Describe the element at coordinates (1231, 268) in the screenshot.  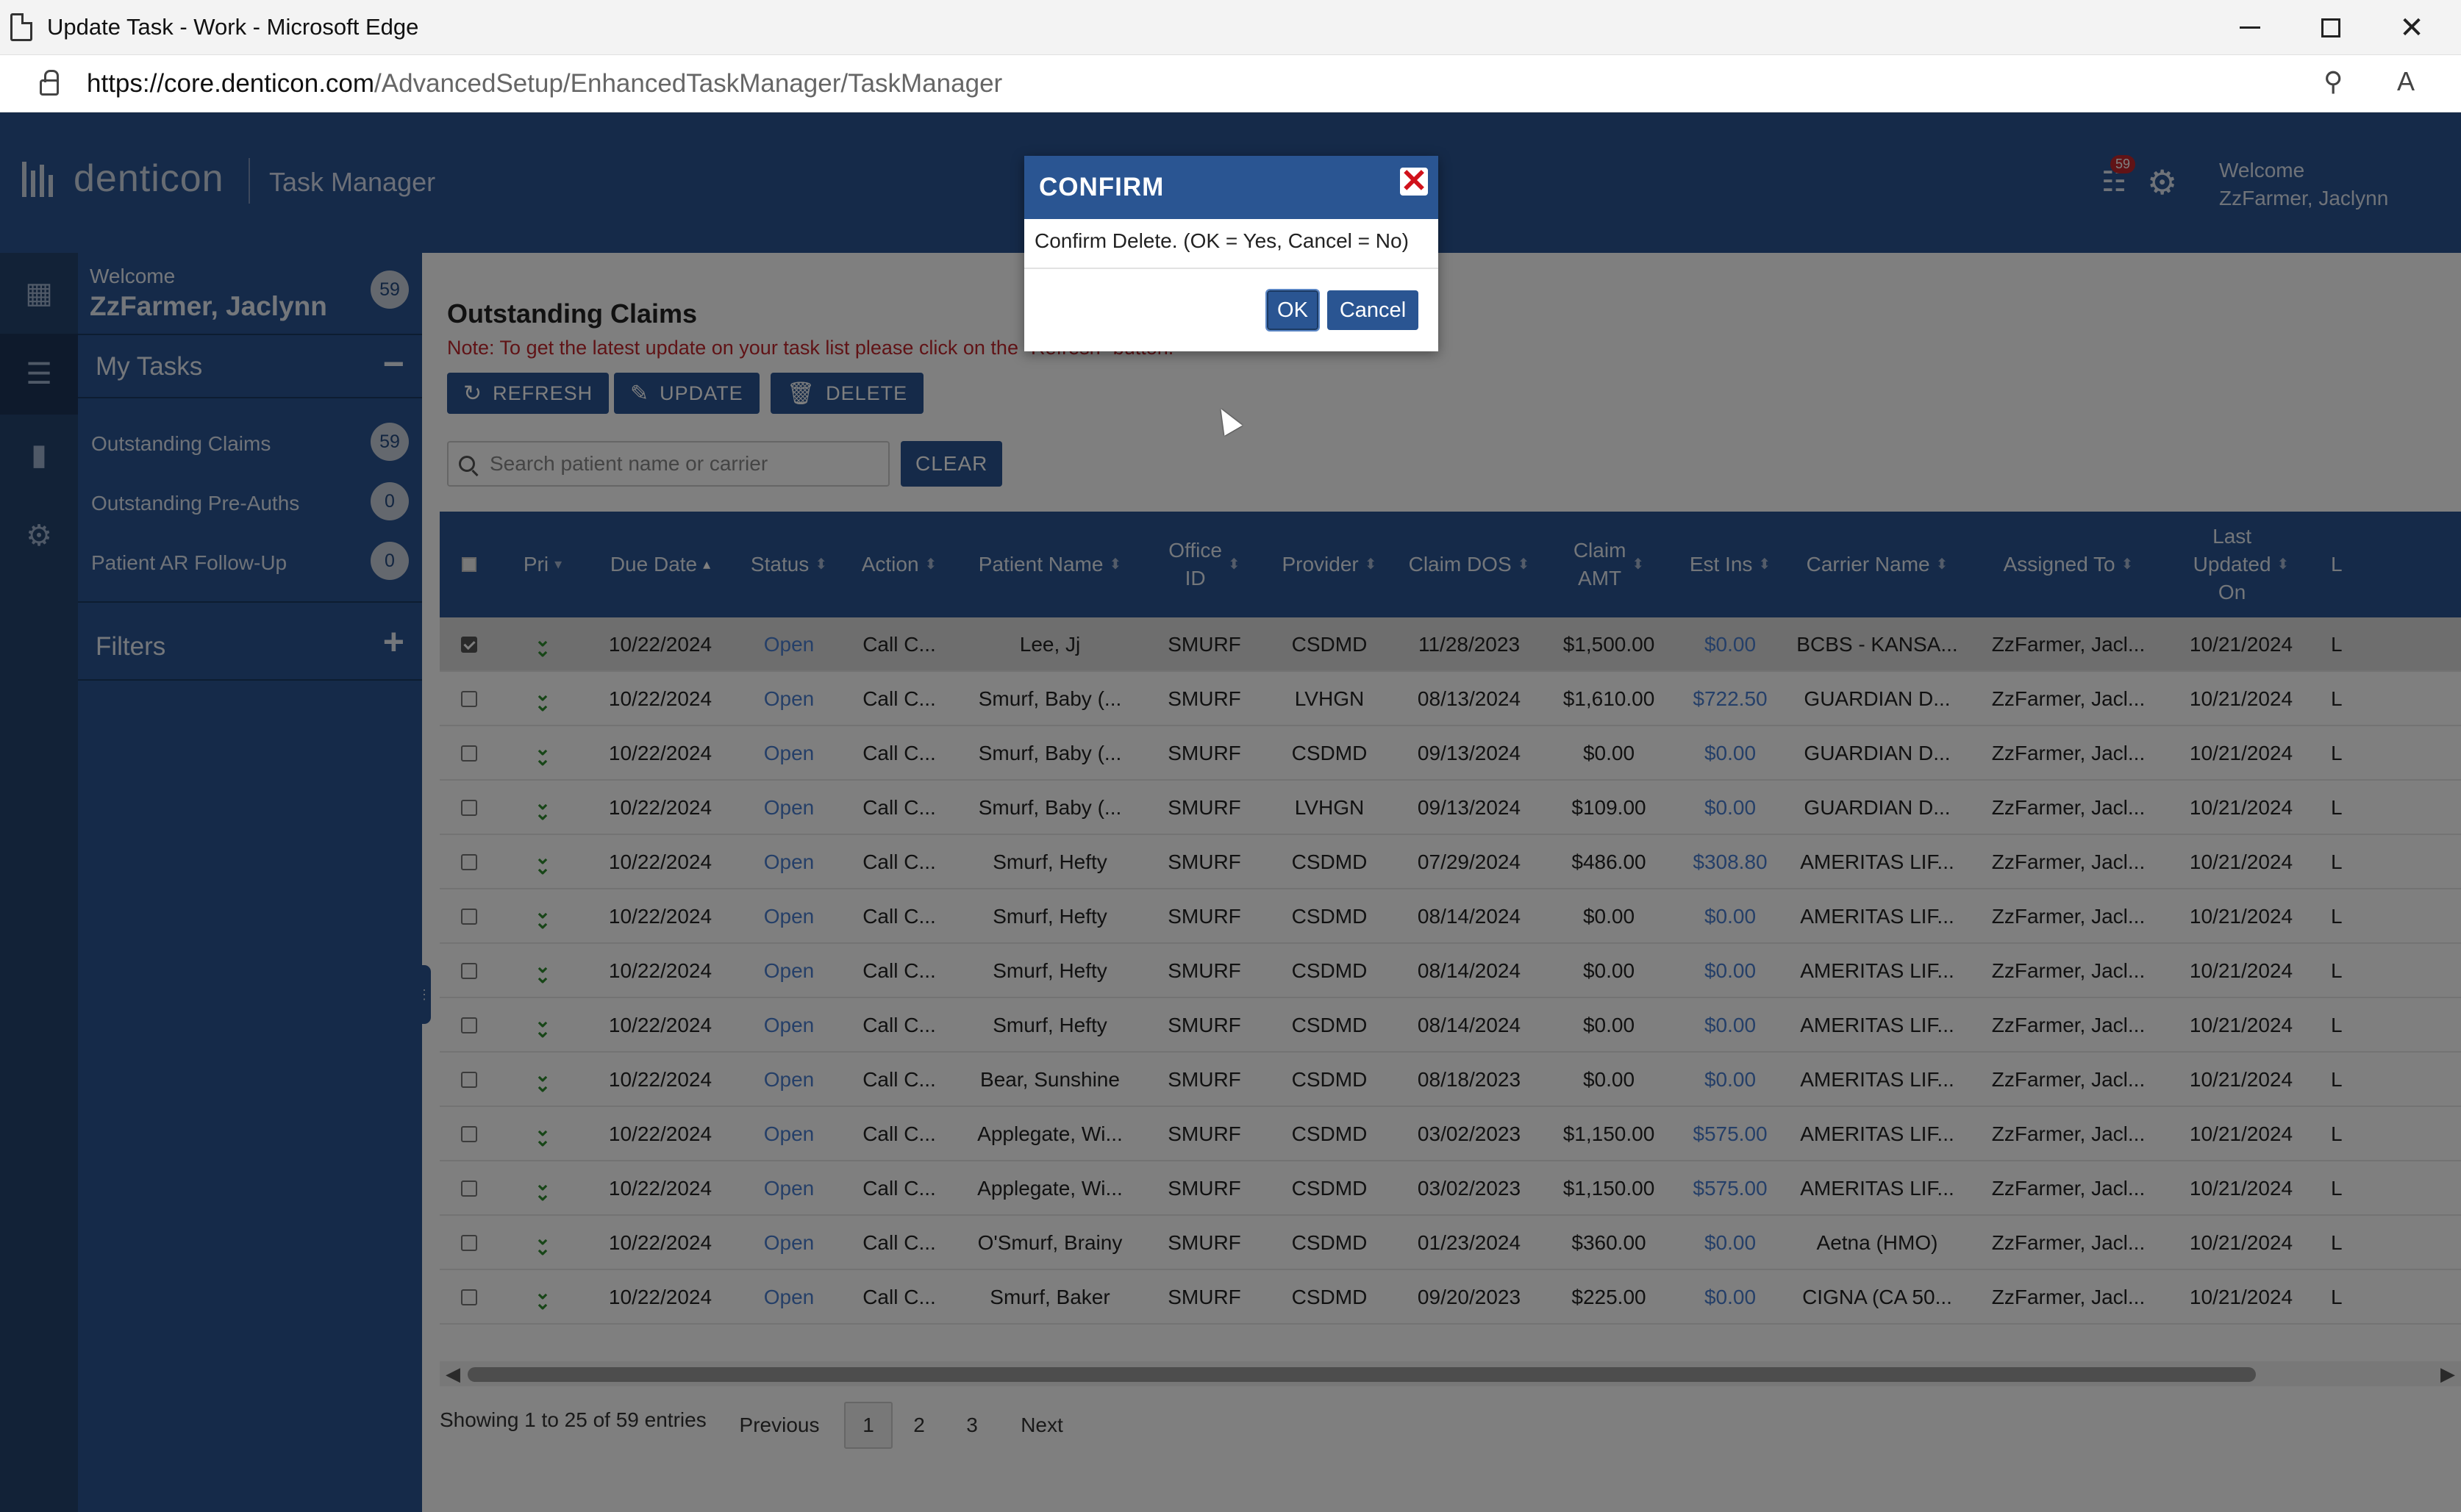
I see `dialog-divider` at that location.